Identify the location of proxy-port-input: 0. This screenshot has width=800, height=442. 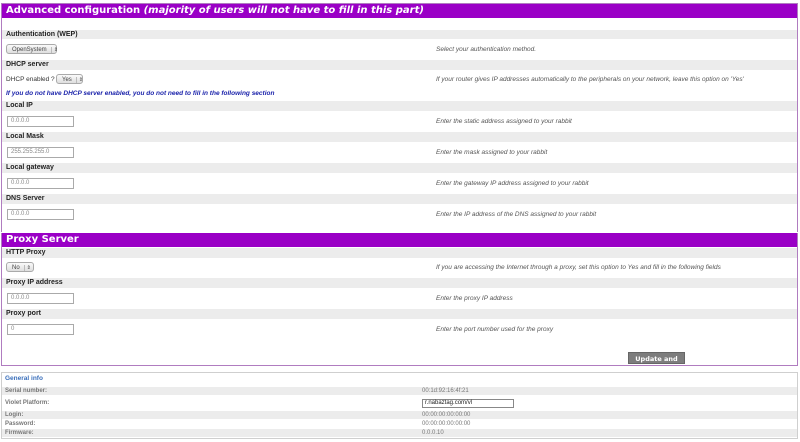
(40, 329).